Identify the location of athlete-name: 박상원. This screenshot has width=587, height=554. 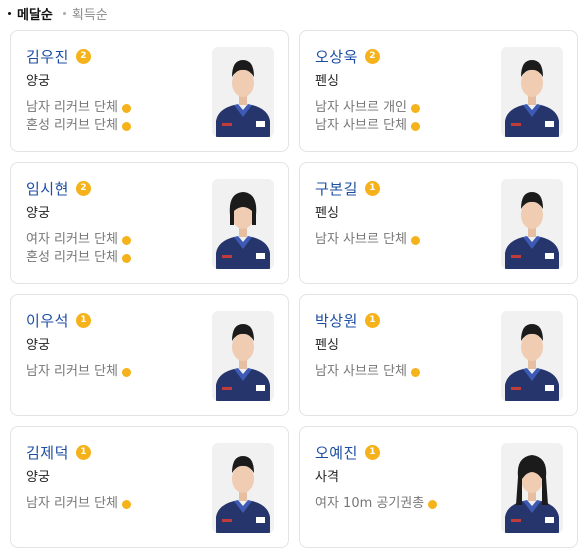
(336, 320).